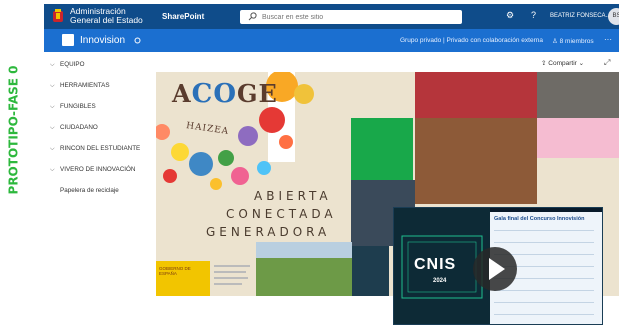 This screenshot has height=325, width=619. Describe the element at coordinates (440, 281) in the screenshot. I see `cnis-year: 2024` at that location.